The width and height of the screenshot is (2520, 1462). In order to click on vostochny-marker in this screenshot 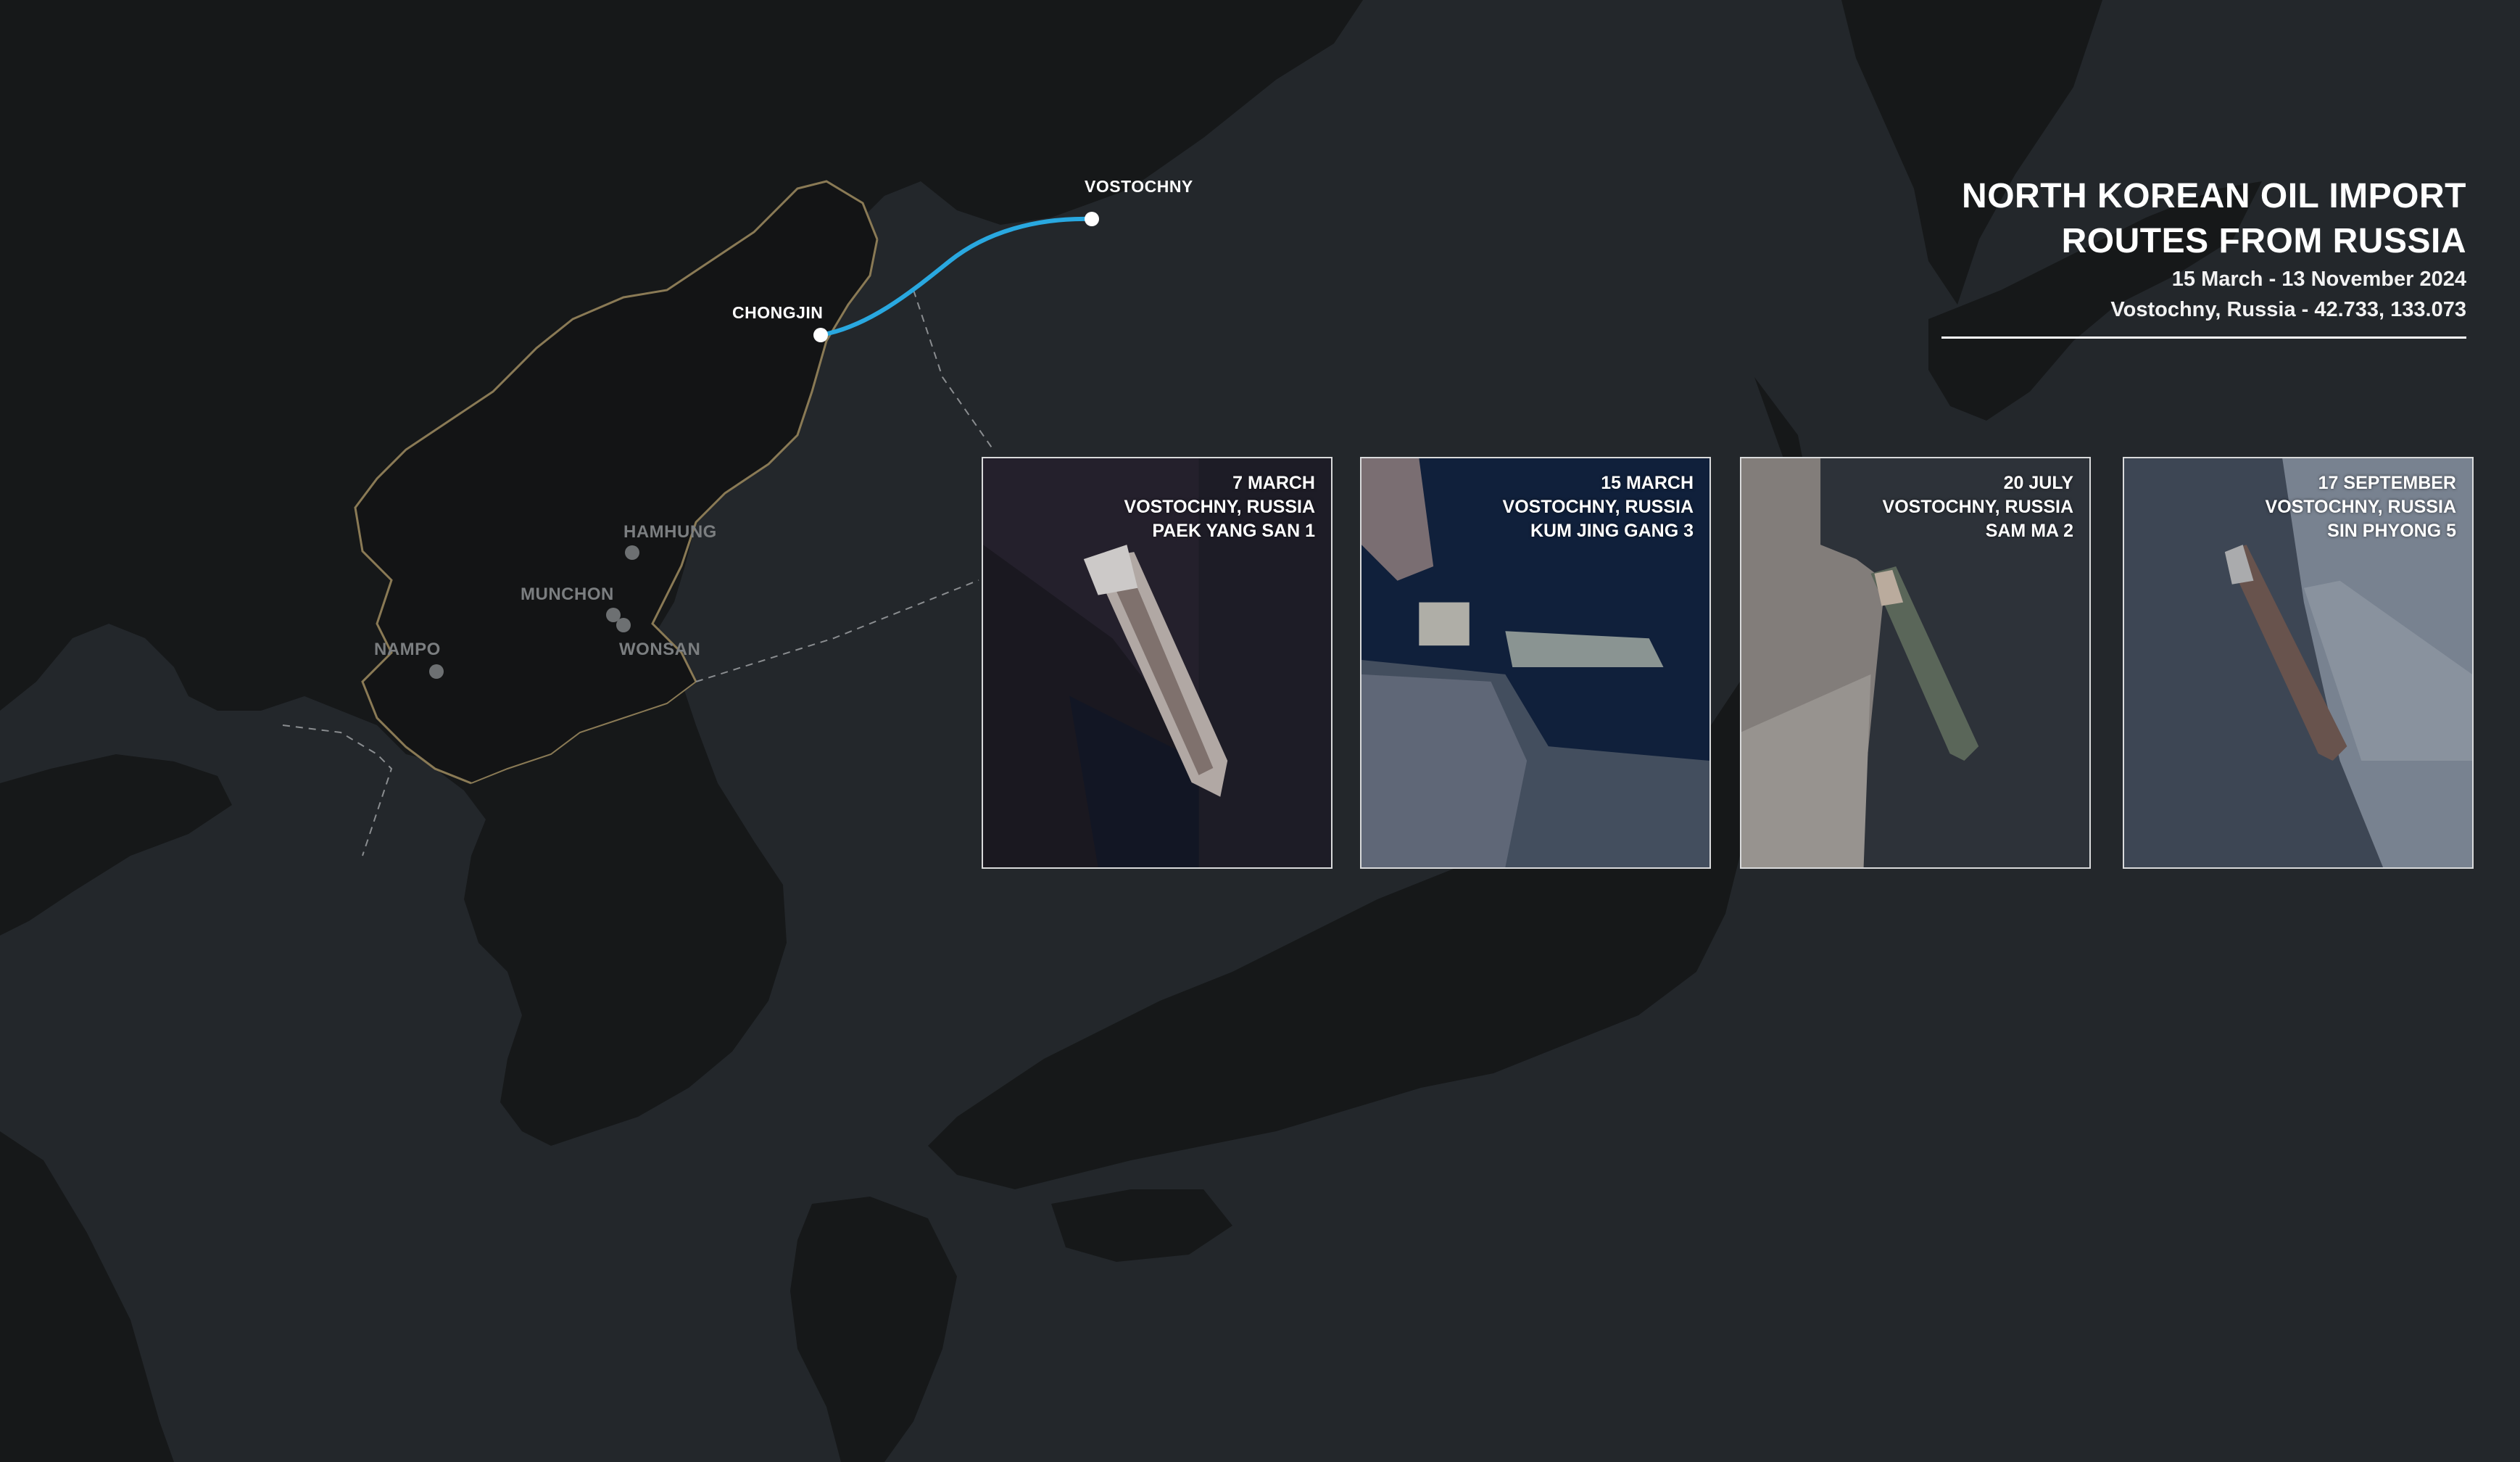, I will do `click(1092, 219)`.